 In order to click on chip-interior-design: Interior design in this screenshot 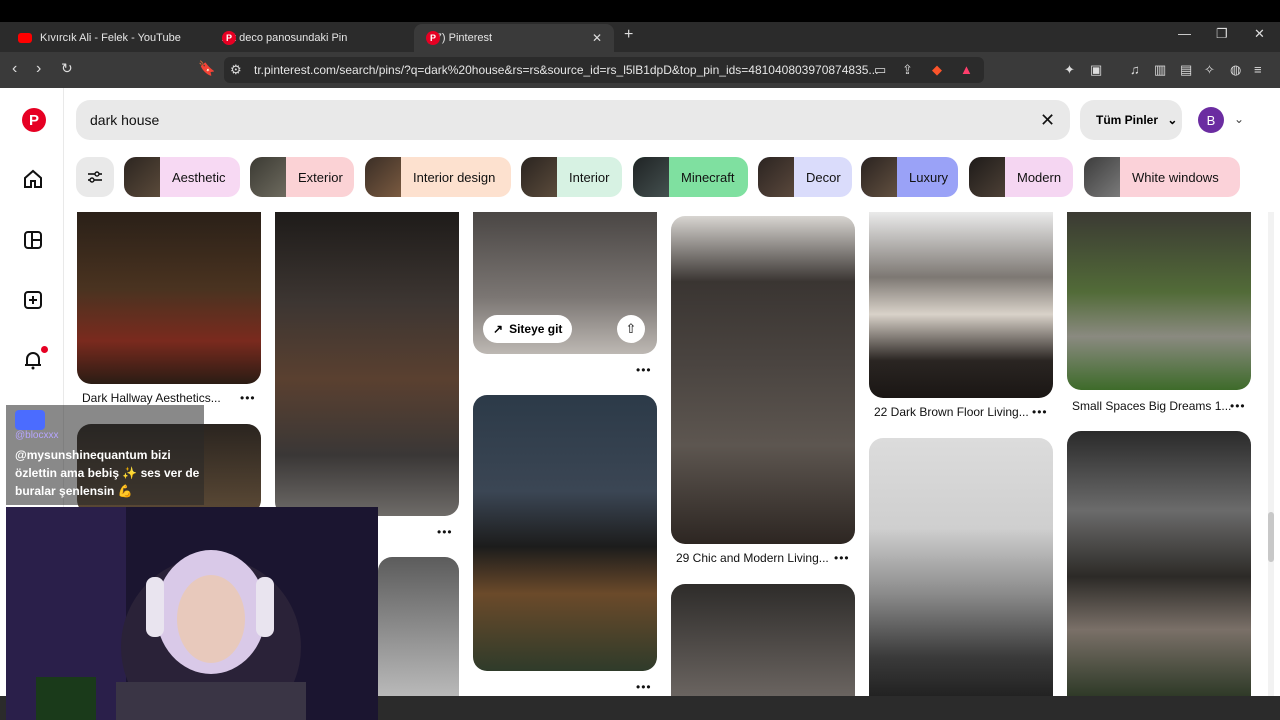, I will do `click(438, 177)`.